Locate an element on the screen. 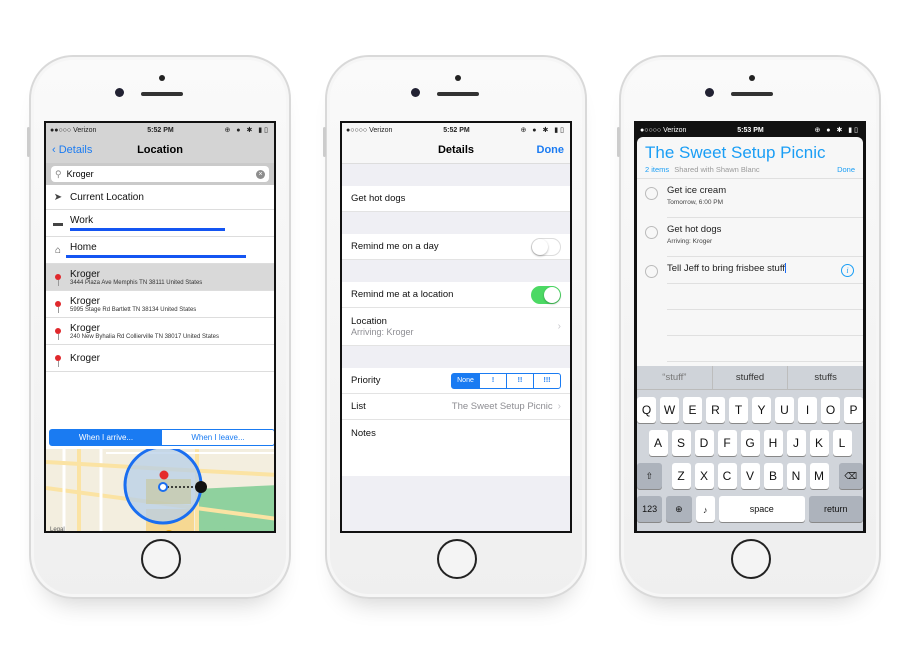 This screenshot has width=914, height=669. clear-icon: × is located at coordinates (260, 174).